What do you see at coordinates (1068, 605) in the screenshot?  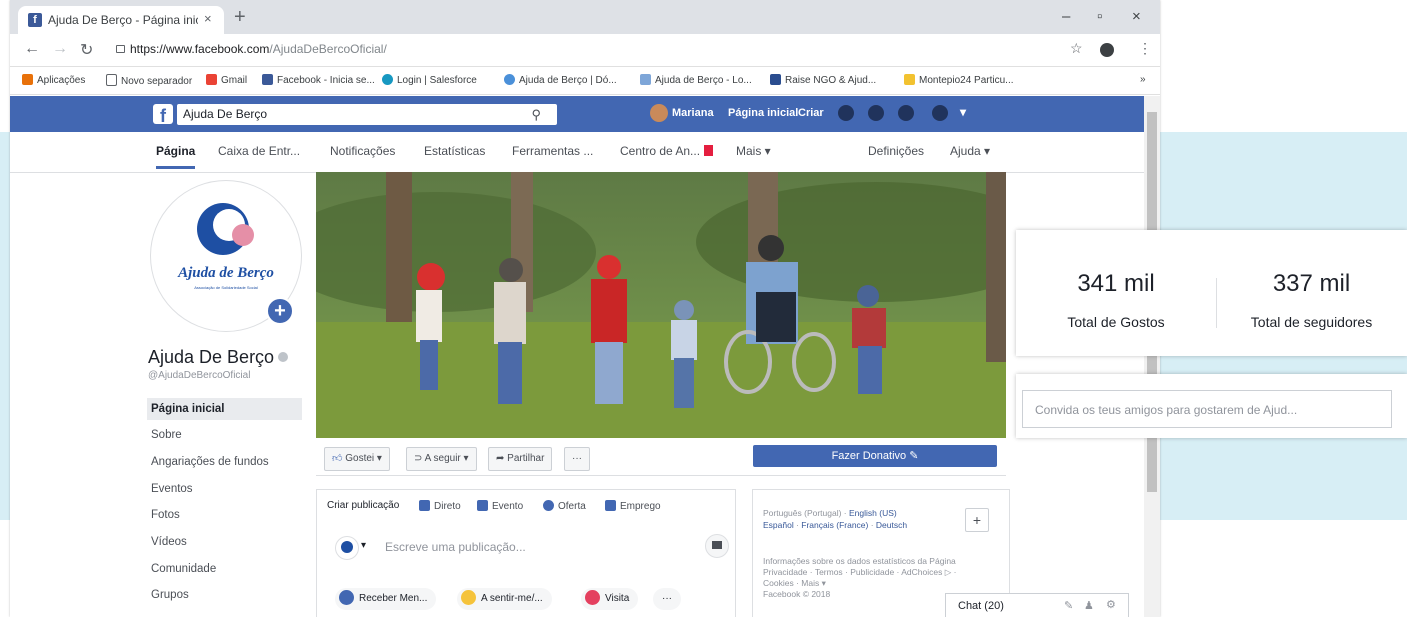 I see `new-message-icon: ✎` at bounding box center [1068, 605].